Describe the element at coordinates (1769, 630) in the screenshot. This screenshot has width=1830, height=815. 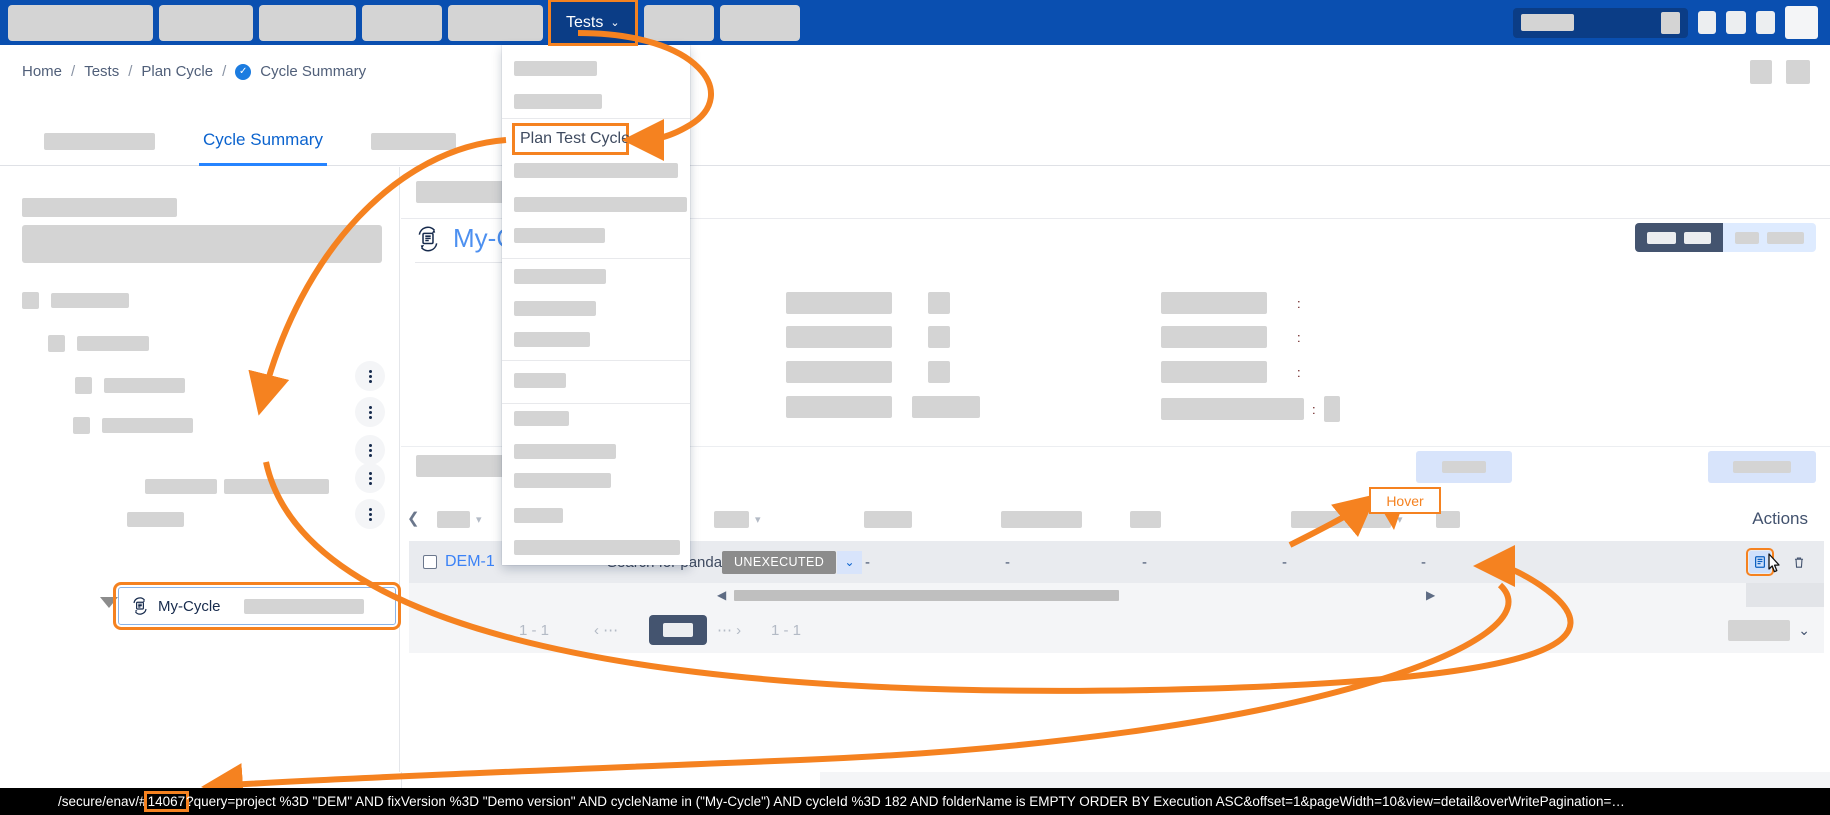
I see `page-size-select: ⌄` at that location.